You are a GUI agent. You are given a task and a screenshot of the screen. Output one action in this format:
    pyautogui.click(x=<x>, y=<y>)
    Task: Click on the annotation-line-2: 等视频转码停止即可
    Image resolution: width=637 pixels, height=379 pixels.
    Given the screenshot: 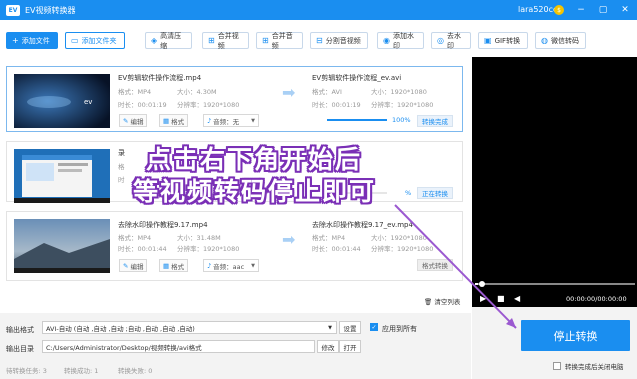 What is the action you would take?
    pyautogui.click(x=255, y=191)
    